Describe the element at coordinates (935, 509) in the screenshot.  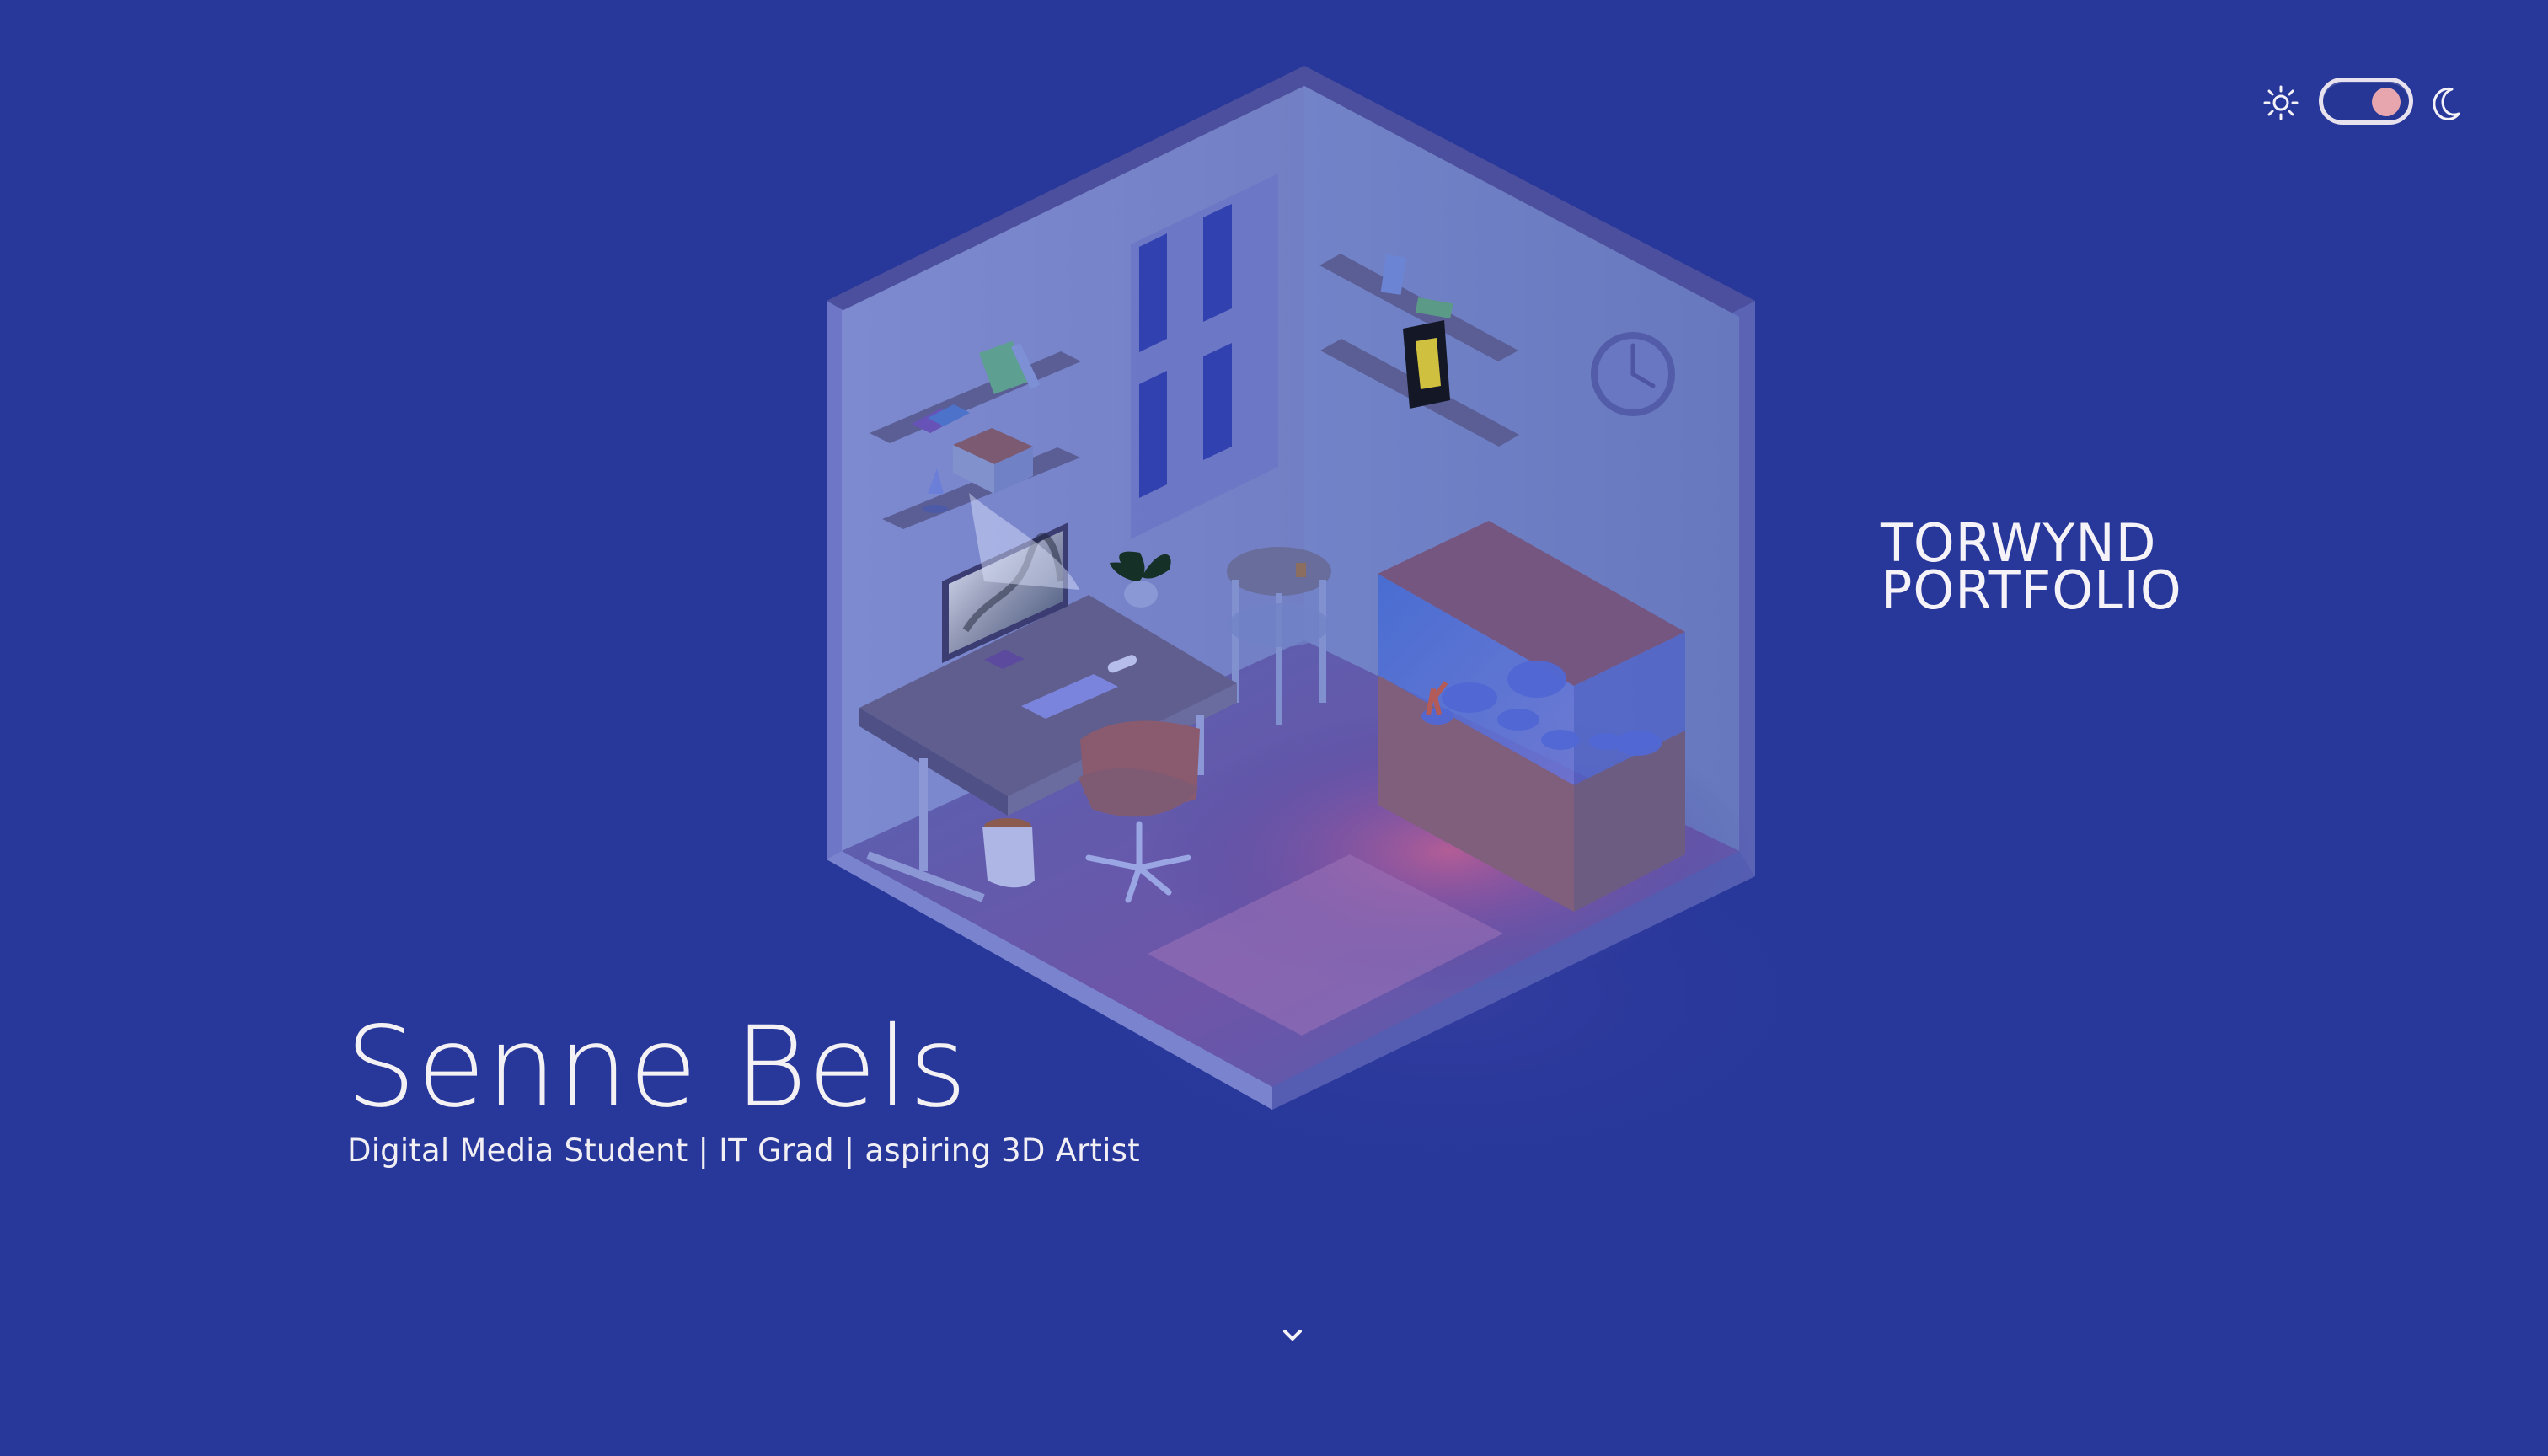
I see `lamp-base` at that location.